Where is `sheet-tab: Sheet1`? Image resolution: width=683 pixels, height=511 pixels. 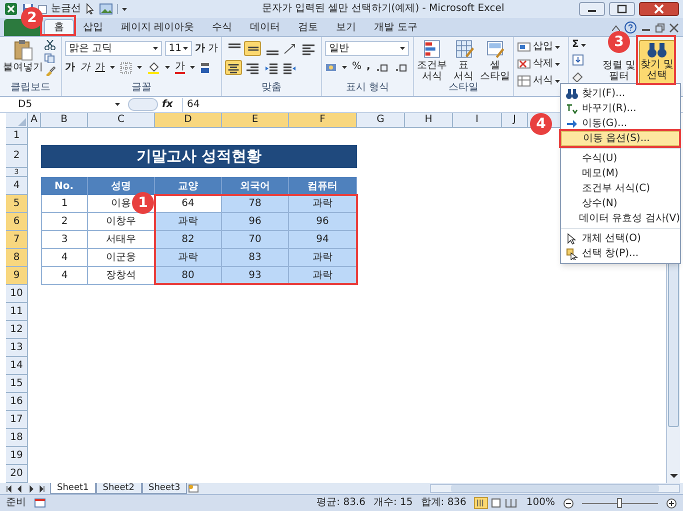
sheet-tab: Sheet1 is located at coordinates (73, 488).